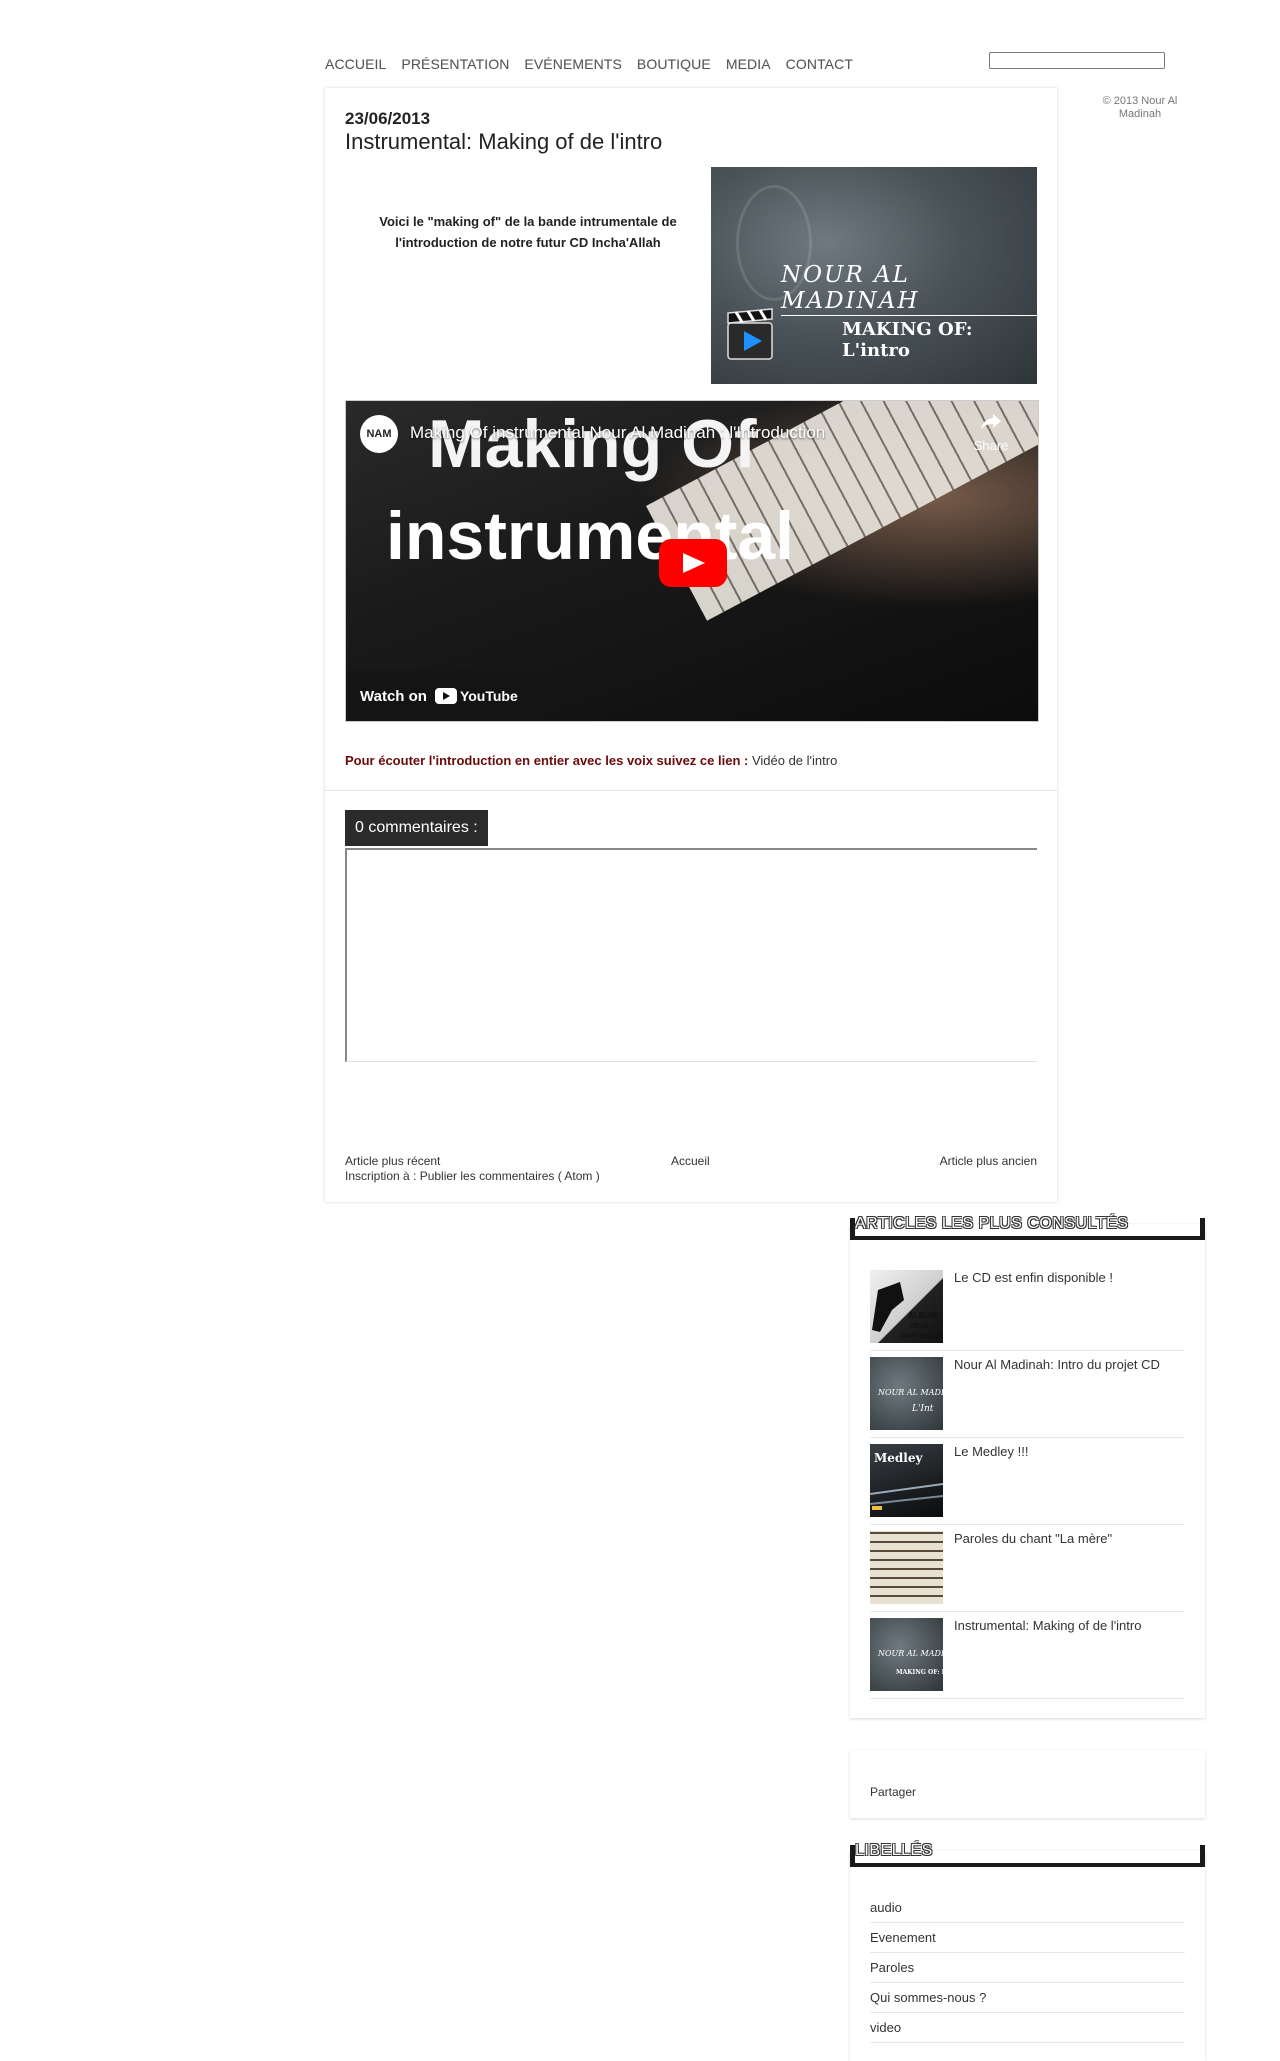 The width and height of the screenshot is (1280, 2061). Describe the element at coordinates (910, 1662) in the screenshot. I see `making-of-thumb-graphic: NOUR AL MADIN MAKING OF: L'I` at that location.